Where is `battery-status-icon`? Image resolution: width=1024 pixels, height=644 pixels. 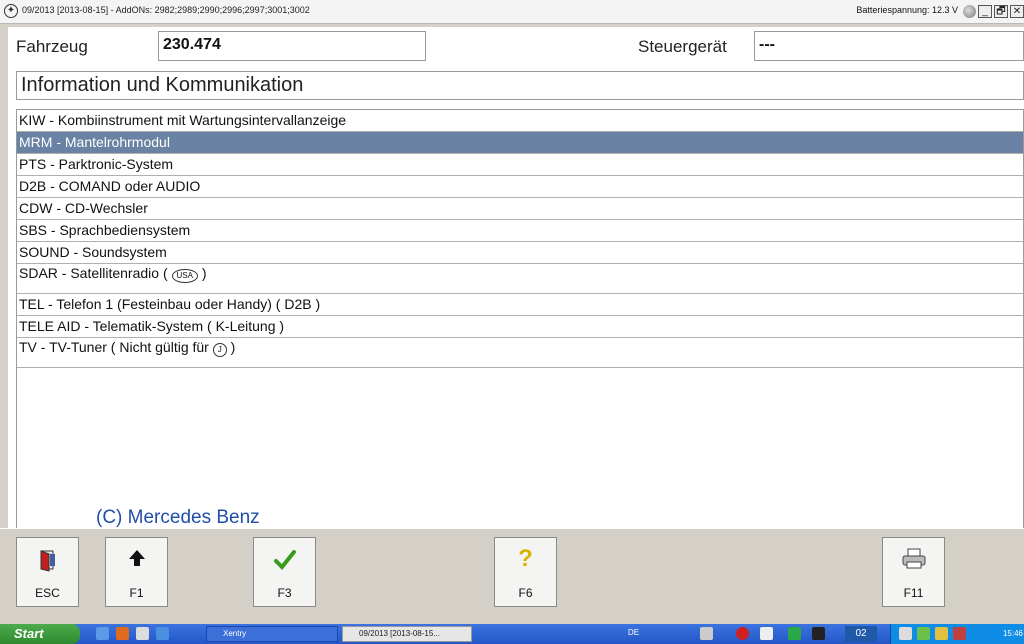 battery-status-icon is located at coordinates (969, 11).